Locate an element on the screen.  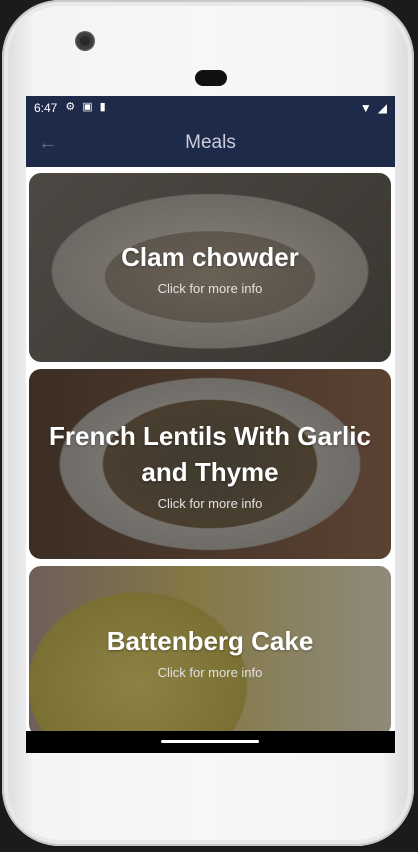
home-gesture-handle is located at coordinates (210, 741).